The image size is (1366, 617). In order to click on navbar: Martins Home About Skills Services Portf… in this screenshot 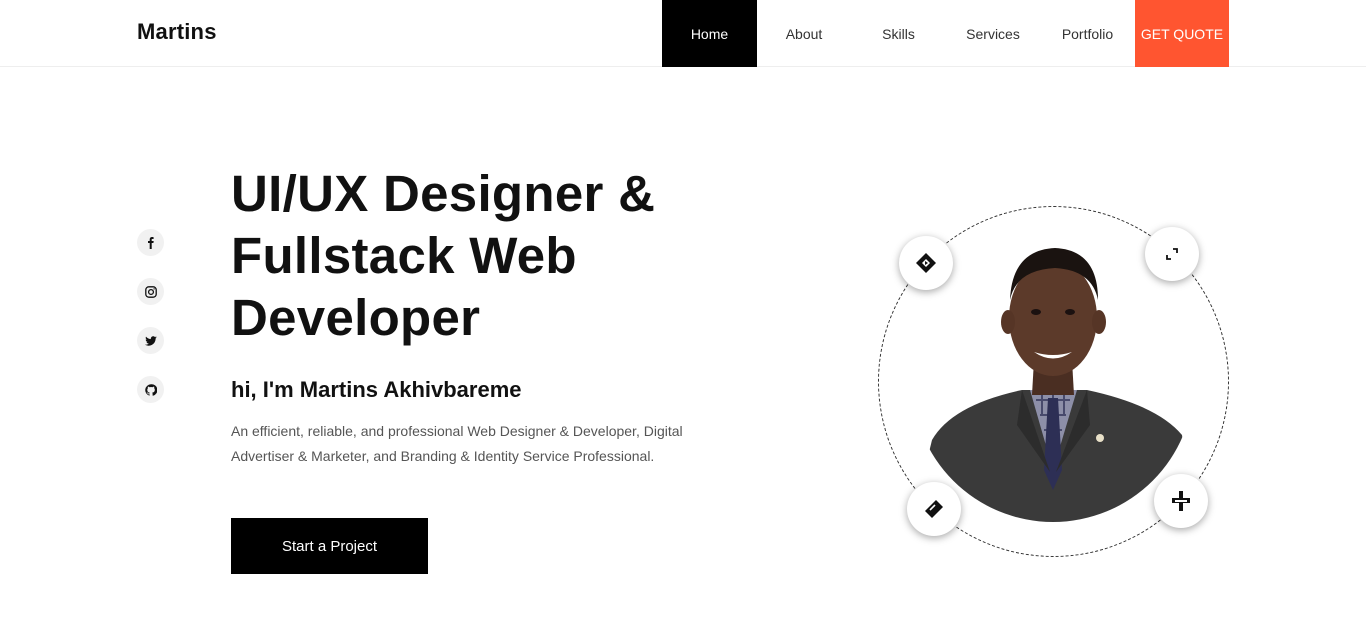, I will do `click(683, 33)`.